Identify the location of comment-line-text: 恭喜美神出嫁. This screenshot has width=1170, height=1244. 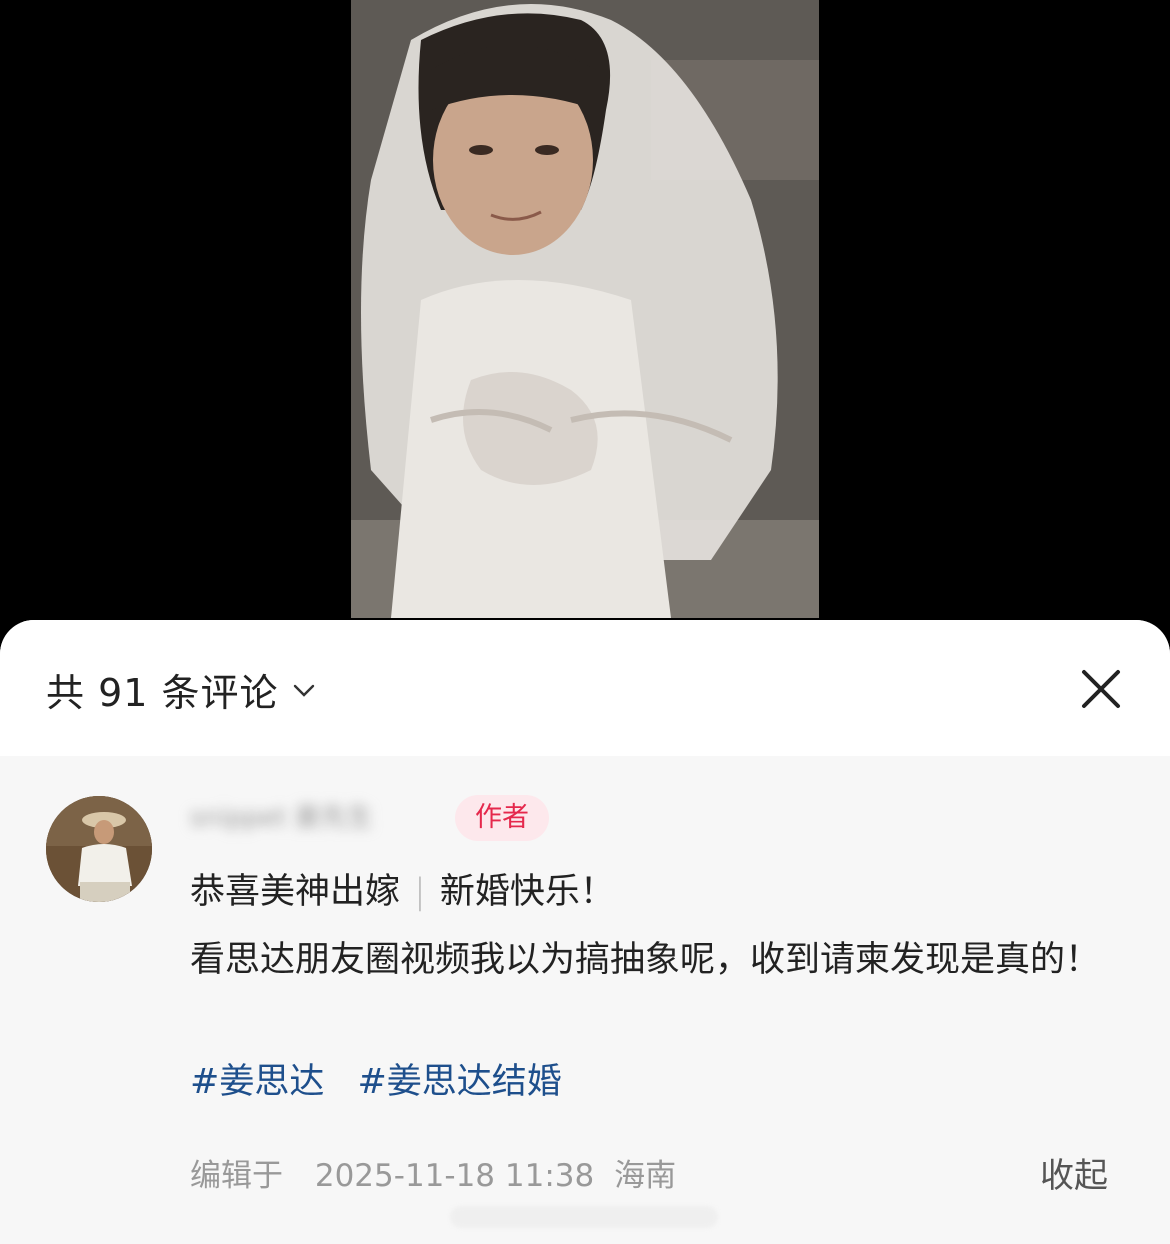
(295, 892).